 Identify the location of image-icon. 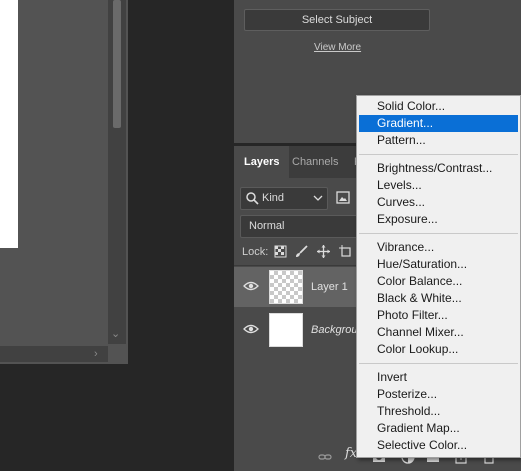
(343, 197).